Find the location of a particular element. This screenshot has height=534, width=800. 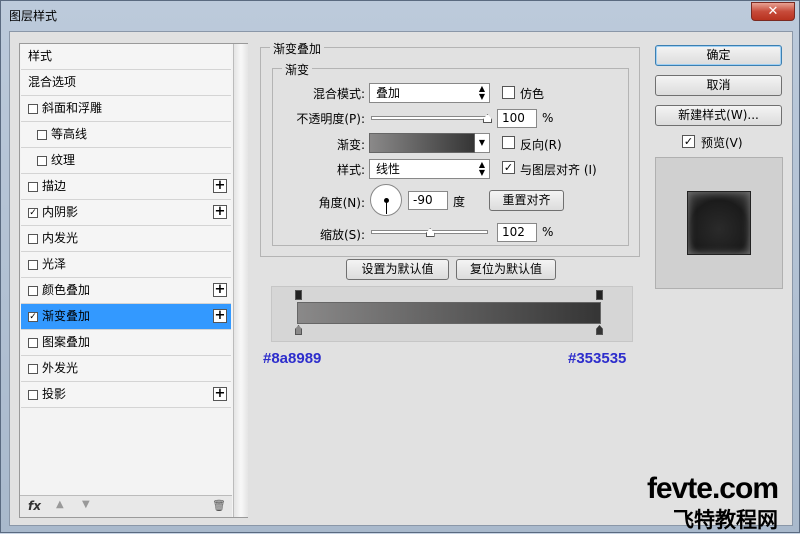

reverse-label: 反向(R) is located at coordinates (541, 145).